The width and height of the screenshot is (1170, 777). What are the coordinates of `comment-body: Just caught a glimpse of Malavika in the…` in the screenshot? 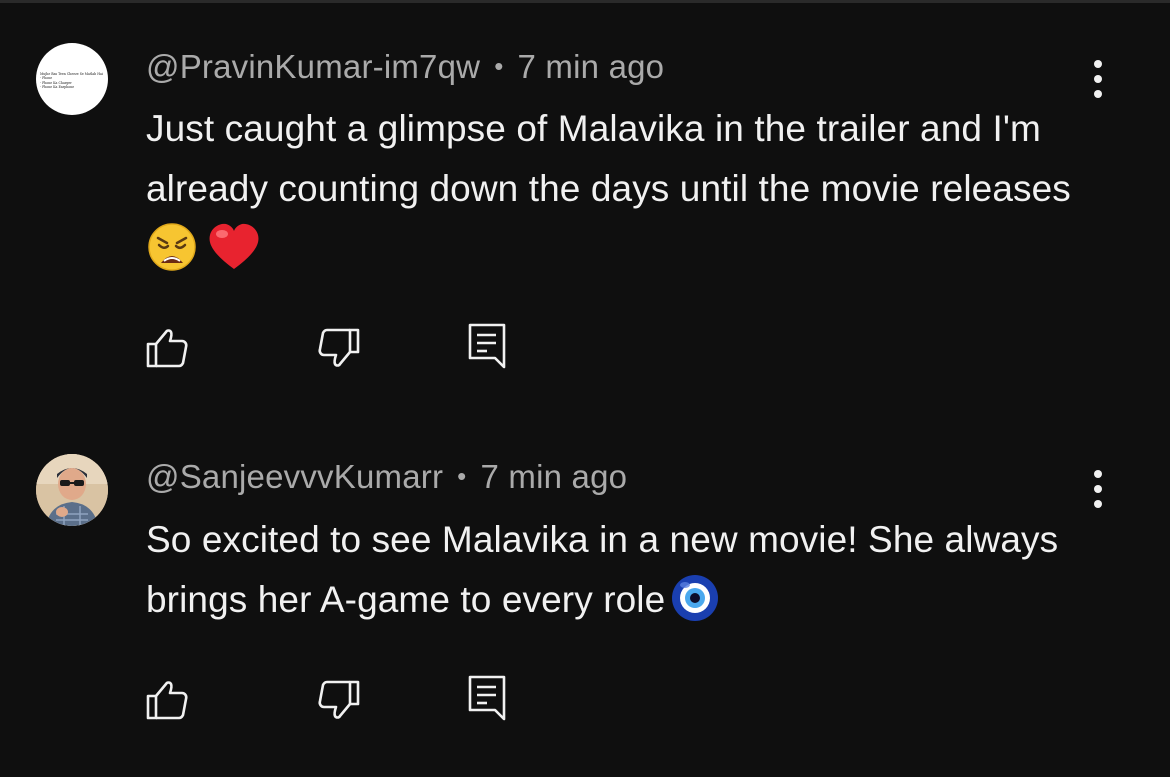 It's located at (608, 158).